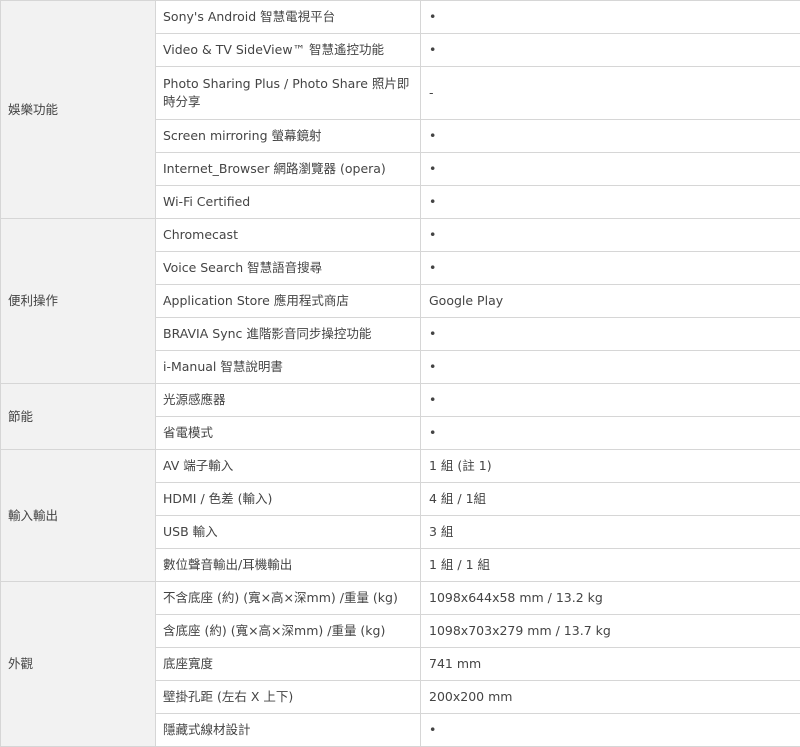 Image resolution: width=800 pixels, height=747 pixels. Describe the element at coordinates (288, 697) in the screenshot. I see `feature-label: 壁掛孔距 (左右 X 上下)` at that location.